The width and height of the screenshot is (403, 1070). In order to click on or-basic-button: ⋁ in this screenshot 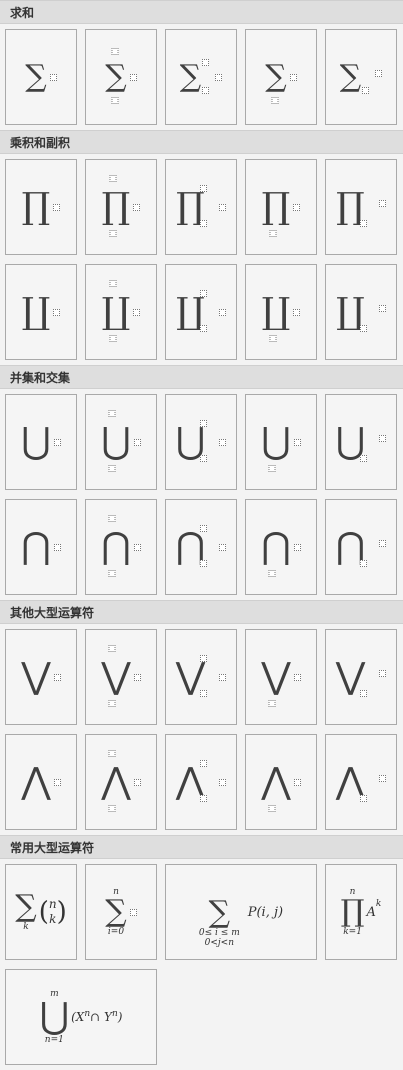, I will do `click(41, 677)`.